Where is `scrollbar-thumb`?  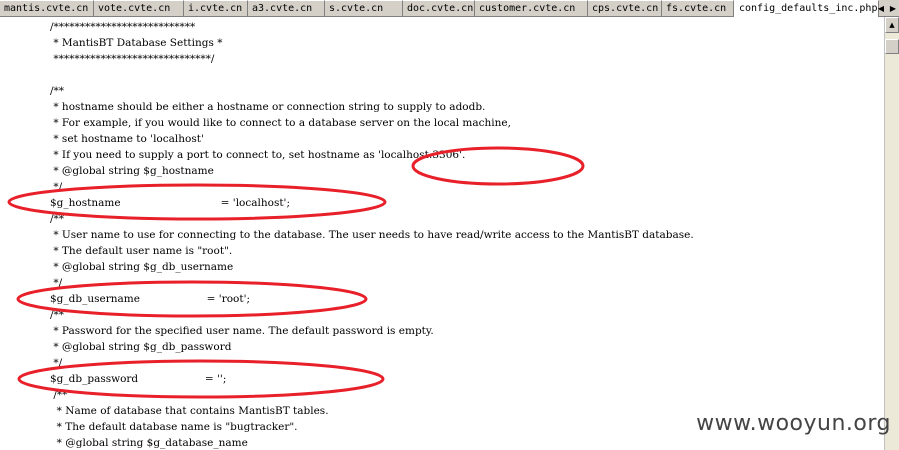 scrollbar-thumb is located at coordinates (892, 46).